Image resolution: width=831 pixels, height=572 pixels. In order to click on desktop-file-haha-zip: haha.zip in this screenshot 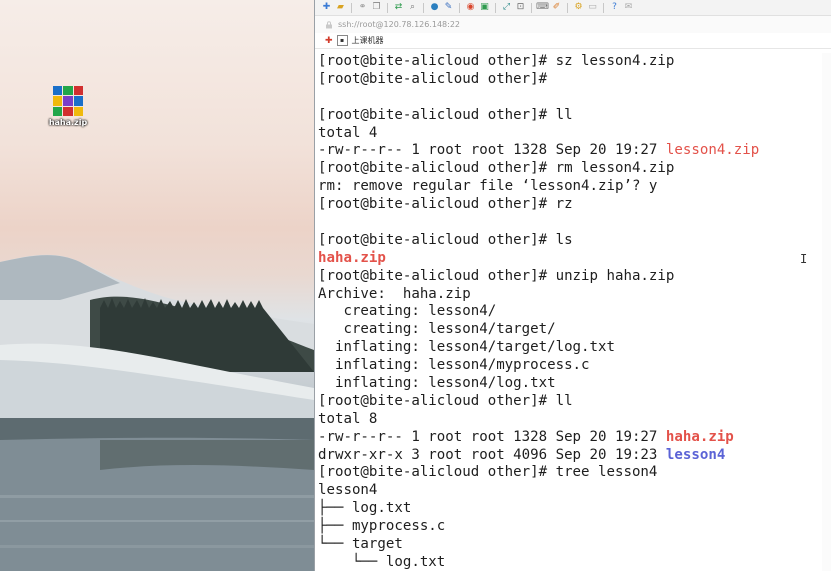, I will do `click(68, 106)`.